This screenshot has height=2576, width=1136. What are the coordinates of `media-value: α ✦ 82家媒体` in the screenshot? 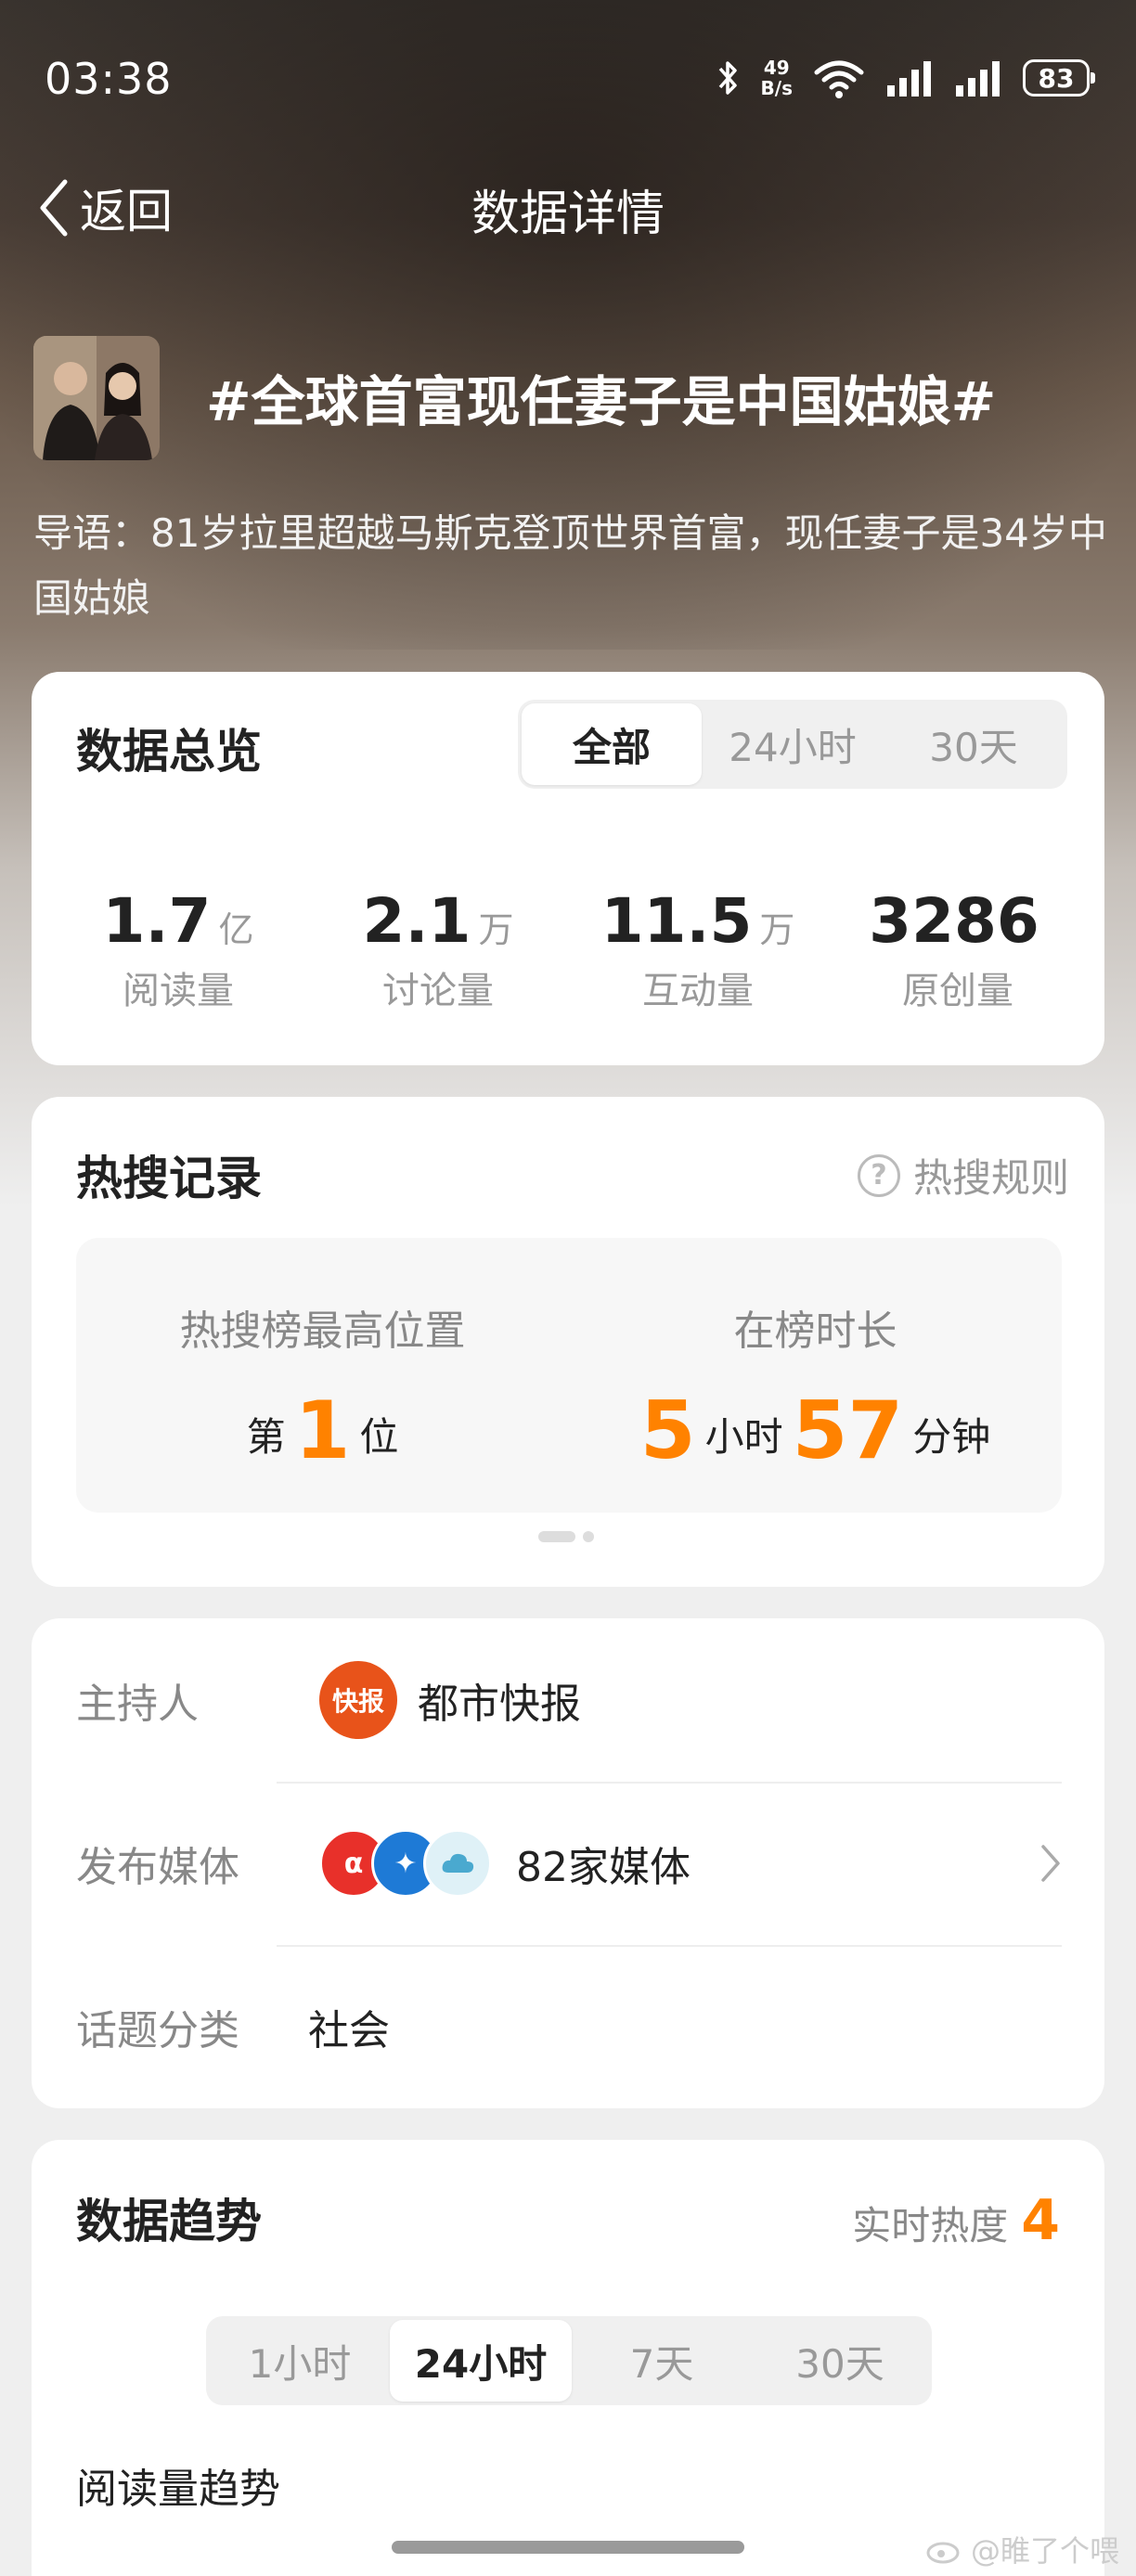 It's located at (505, 1864).